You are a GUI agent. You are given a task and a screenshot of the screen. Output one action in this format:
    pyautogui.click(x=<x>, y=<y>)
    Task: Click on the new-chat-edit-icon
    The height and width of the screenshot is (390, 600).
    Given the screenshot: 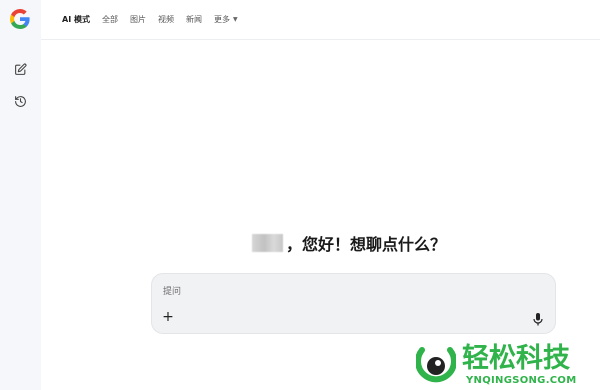 What is the action you would take?
    pyautogui.click(x=20, y=69)
    